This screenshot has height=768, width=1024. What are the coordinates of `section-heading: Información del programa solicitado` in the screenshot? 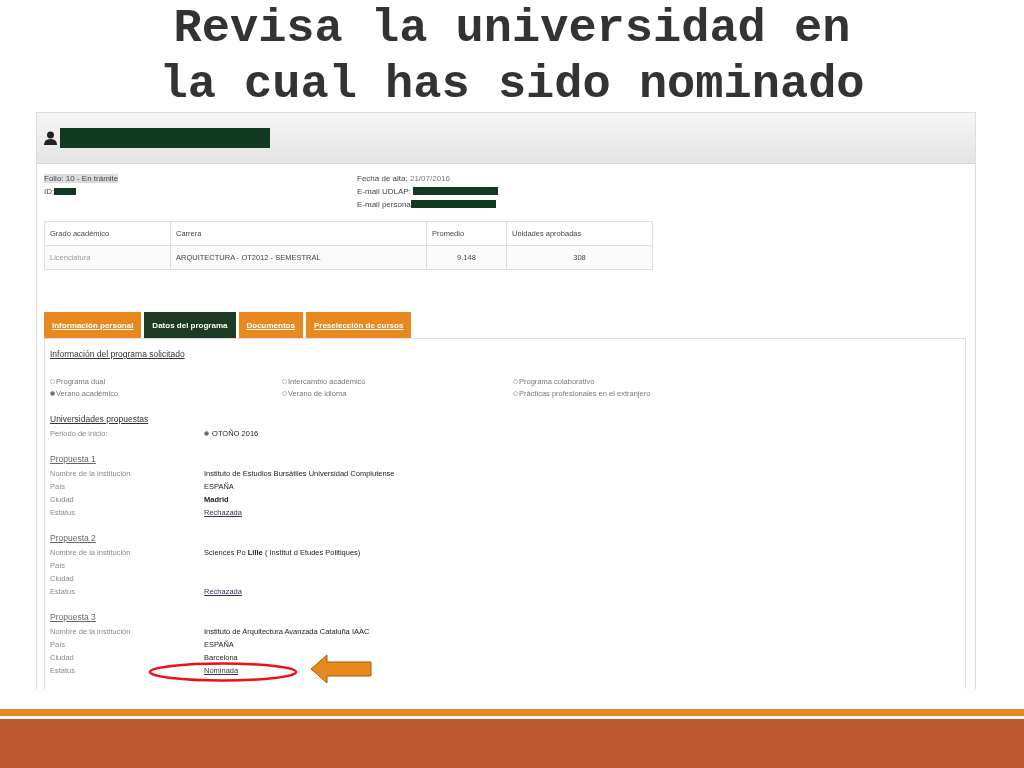 It's located at (117, 354).